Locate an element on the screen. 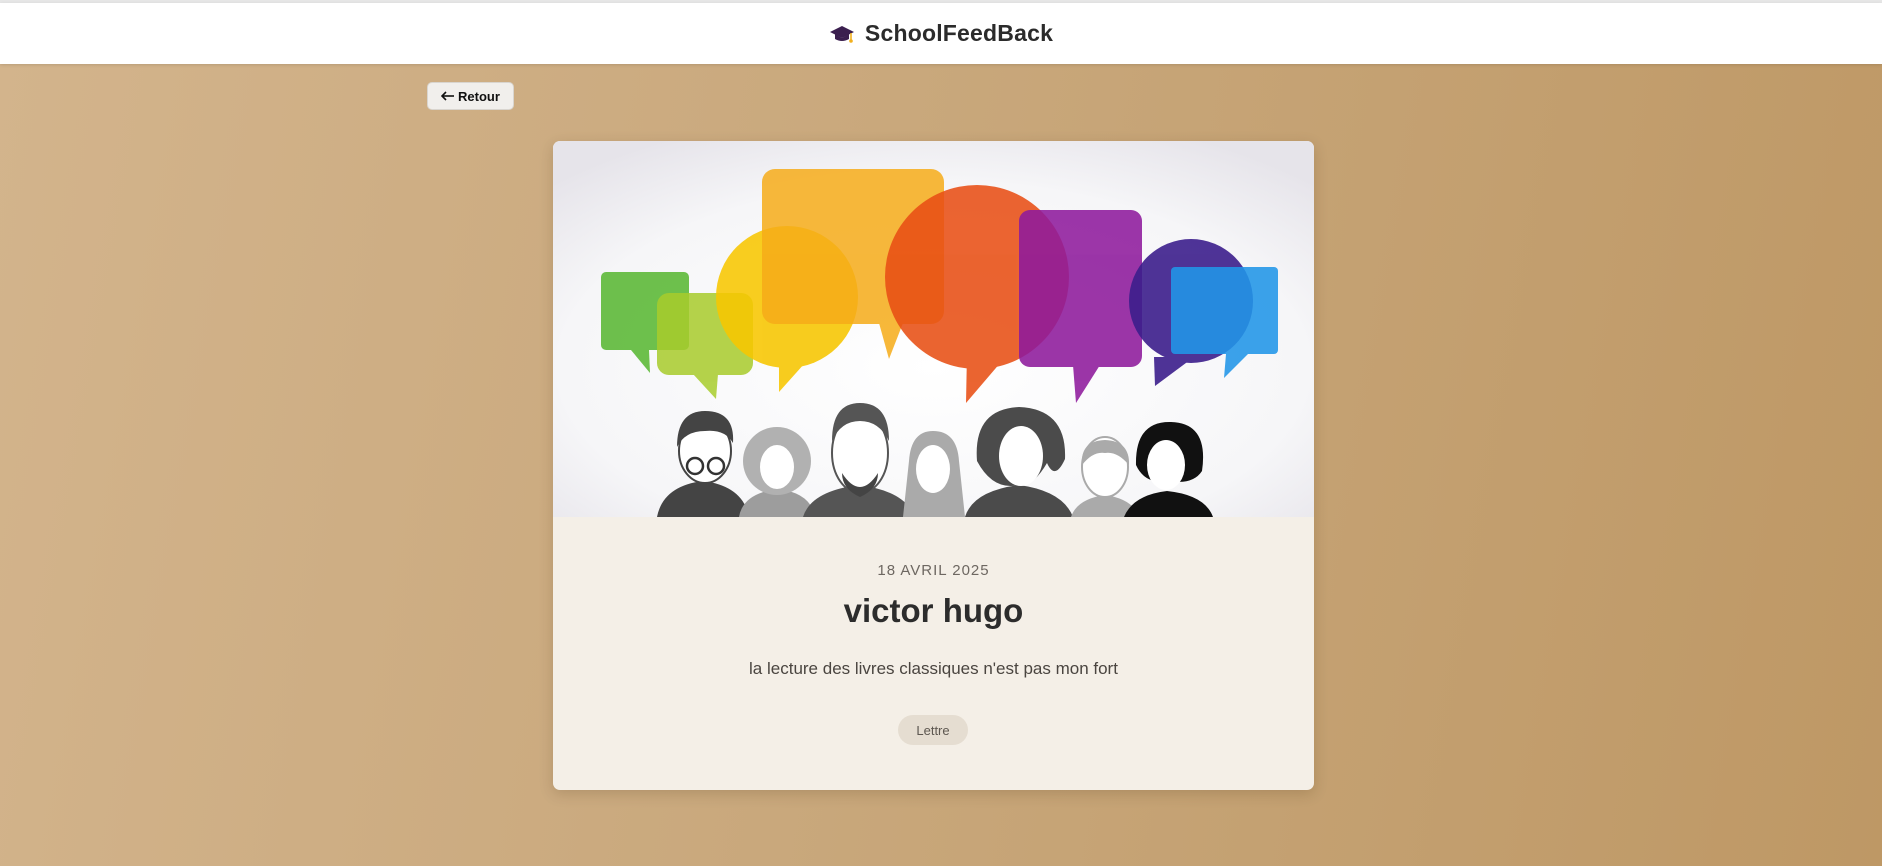  back-button: Retour is located at coordinates (470, 96).